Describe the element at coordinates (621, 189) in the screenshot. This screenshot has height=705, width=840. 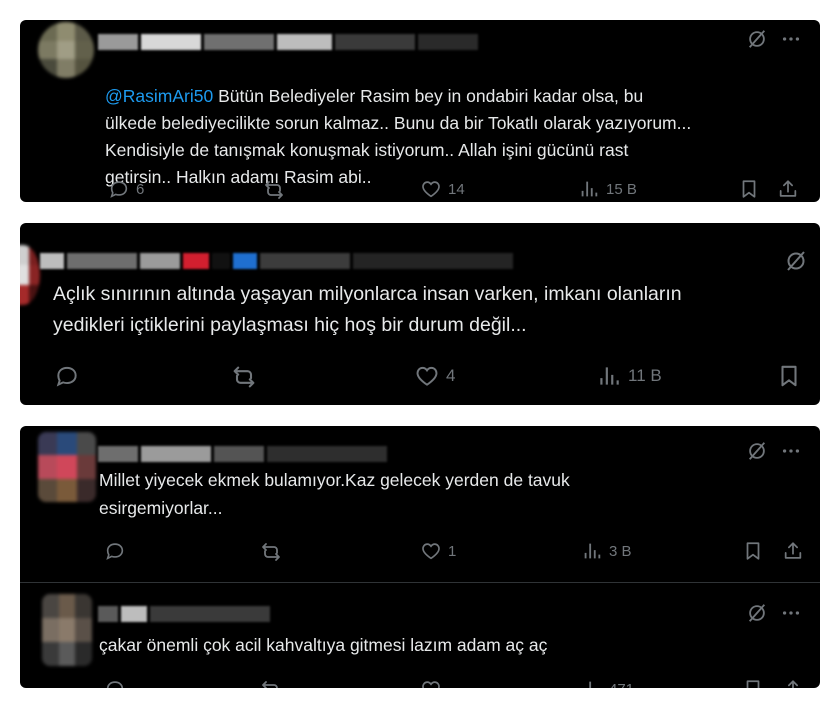
I see `view-count: 15 B` at that location.